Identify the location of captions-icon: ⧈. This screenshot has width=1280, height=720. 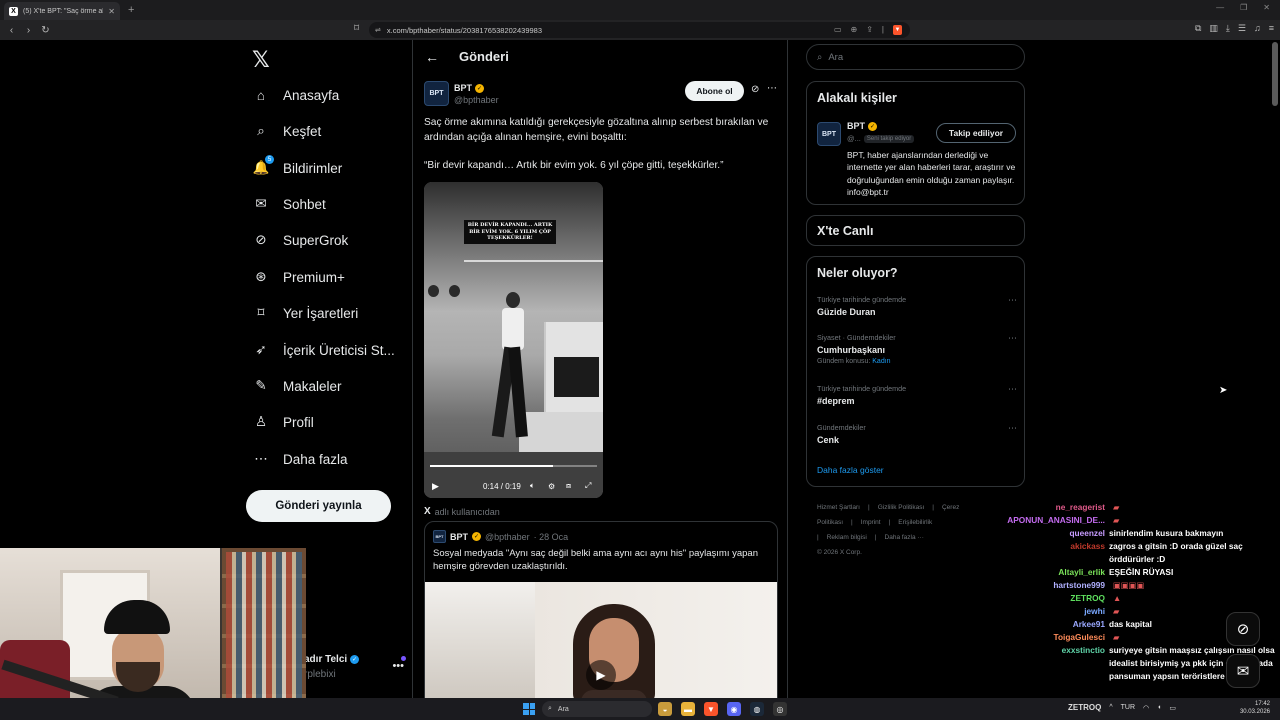
(568, 486).